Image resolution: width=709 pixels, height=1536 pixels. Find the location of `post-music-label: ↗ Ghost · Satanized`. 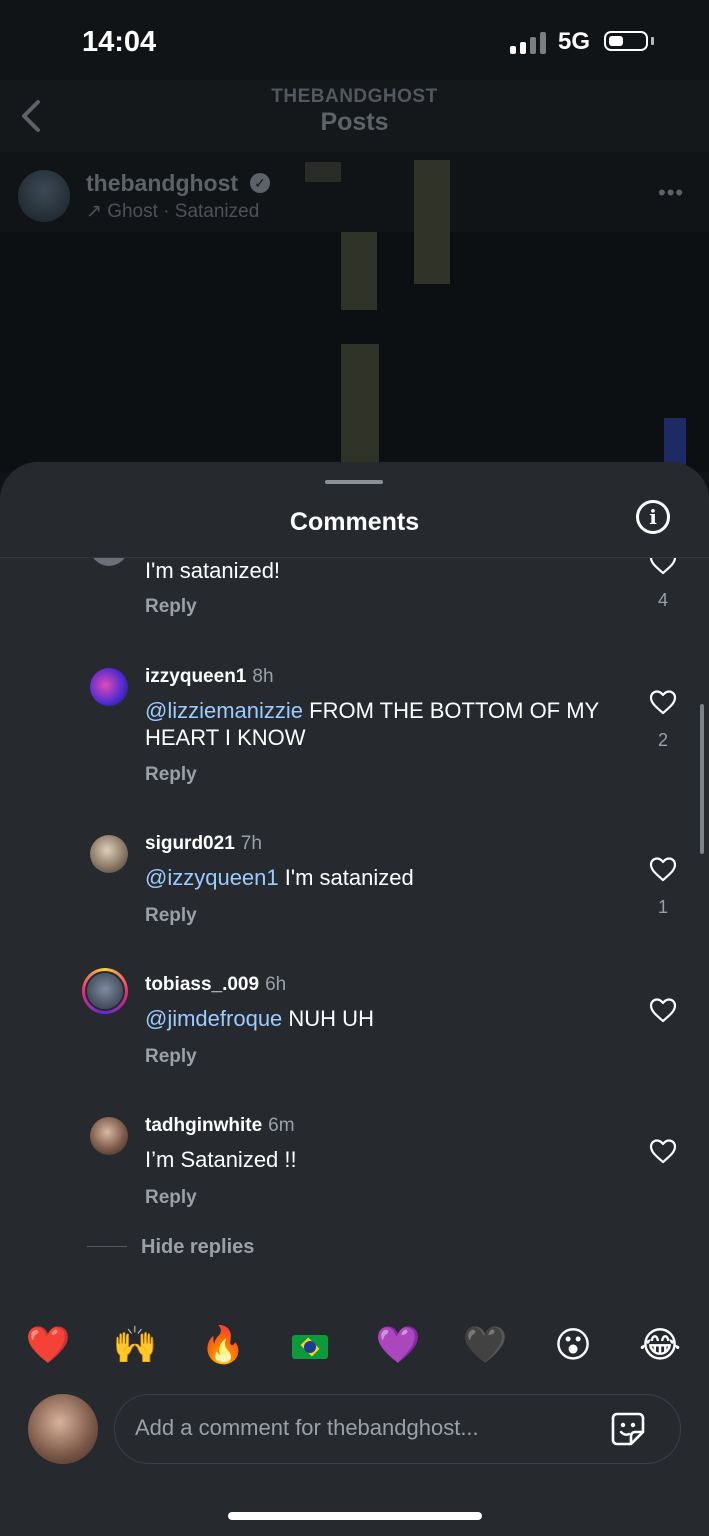

post-music-label: ↗ Ghost · Satanized is located at coordinates (172, 211).